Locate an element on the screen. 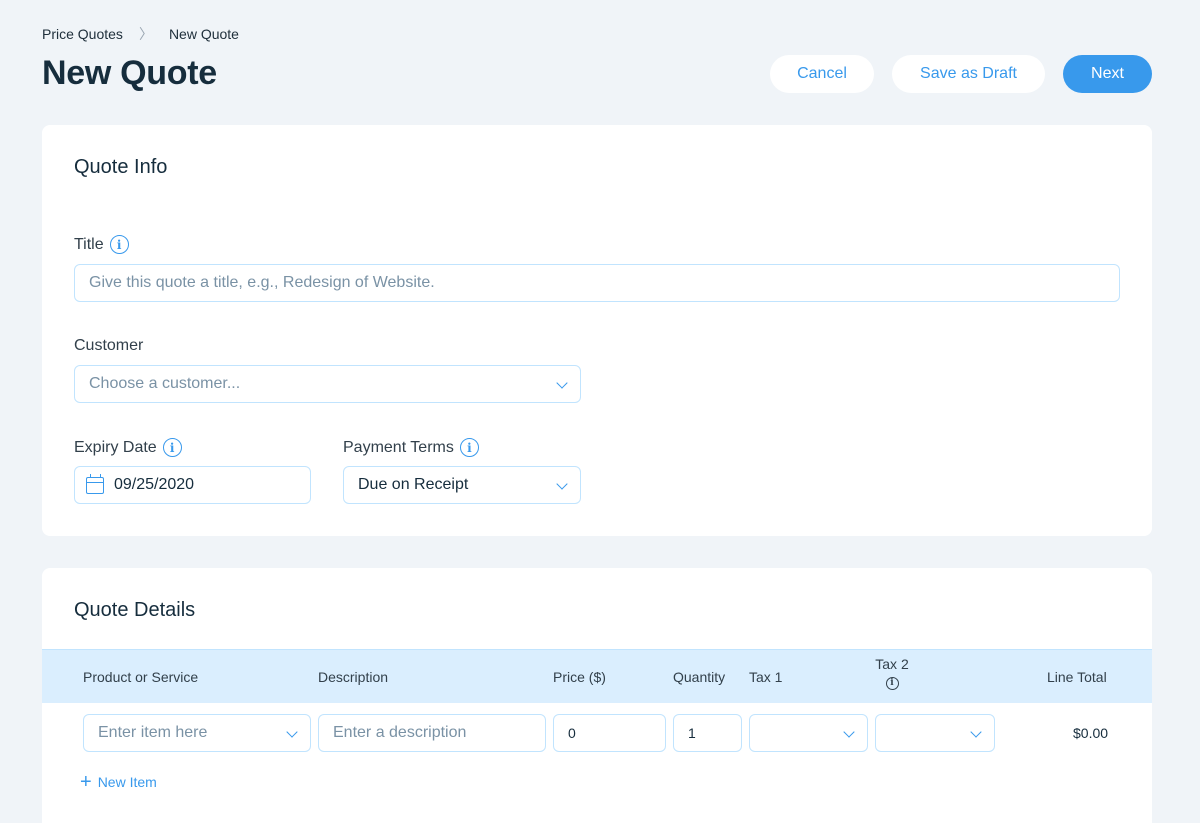 The width and height of the screenshot is (1200, 823). new-item-button: + New Item is located at coordinates (118, 782).